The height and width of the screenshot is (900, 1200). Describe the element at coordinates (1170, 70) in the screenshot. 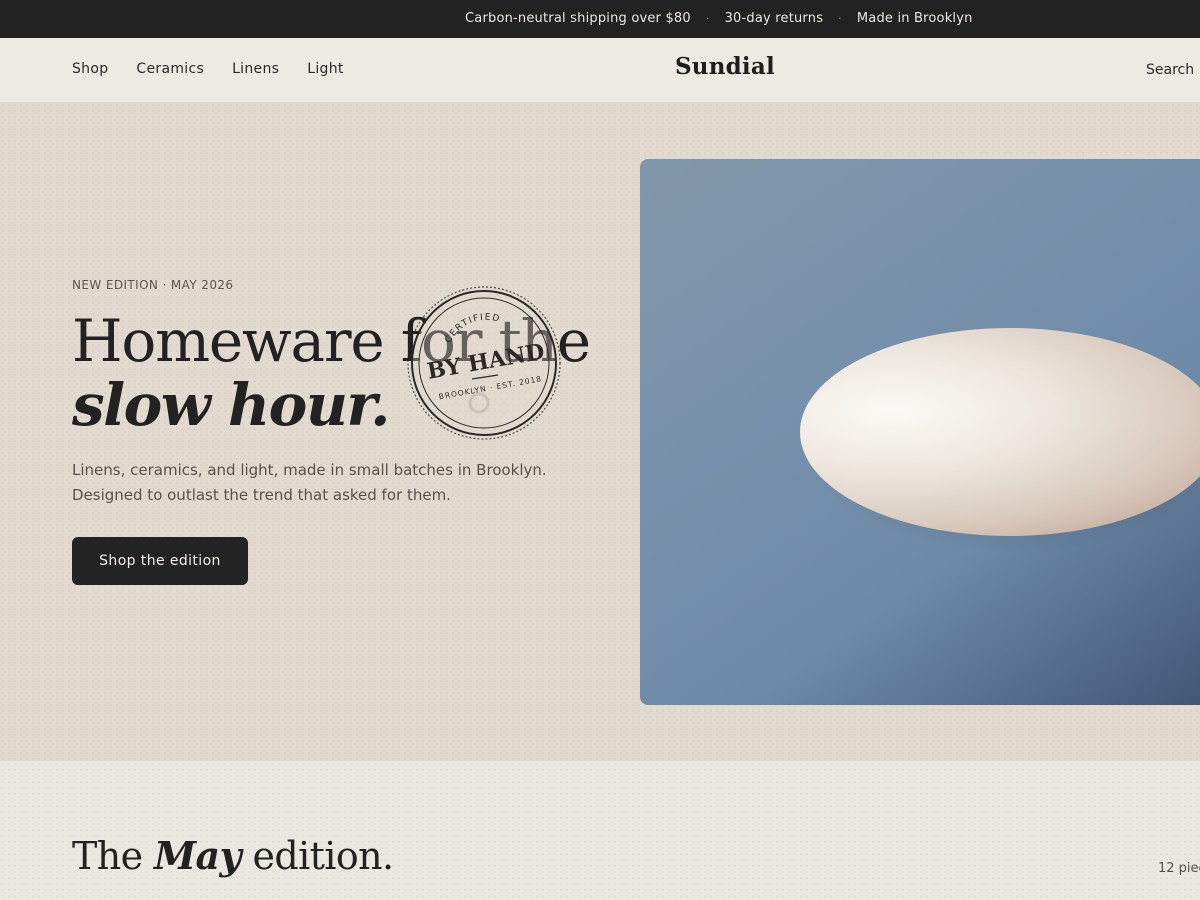

I see `search-link: Search` at that location.